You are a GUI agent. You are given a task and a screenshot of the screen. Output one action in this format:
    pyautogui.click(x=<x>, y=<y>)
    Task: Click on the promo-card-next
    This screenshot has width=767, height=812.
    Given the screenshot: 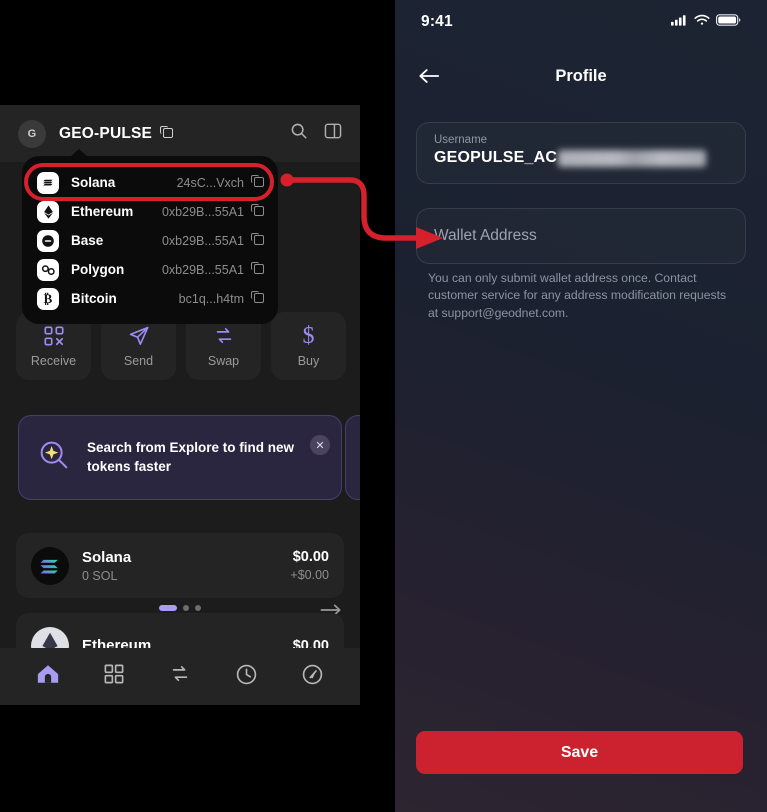 What is the action you would take?
    pyautogui.click(x=352, y=457)
    